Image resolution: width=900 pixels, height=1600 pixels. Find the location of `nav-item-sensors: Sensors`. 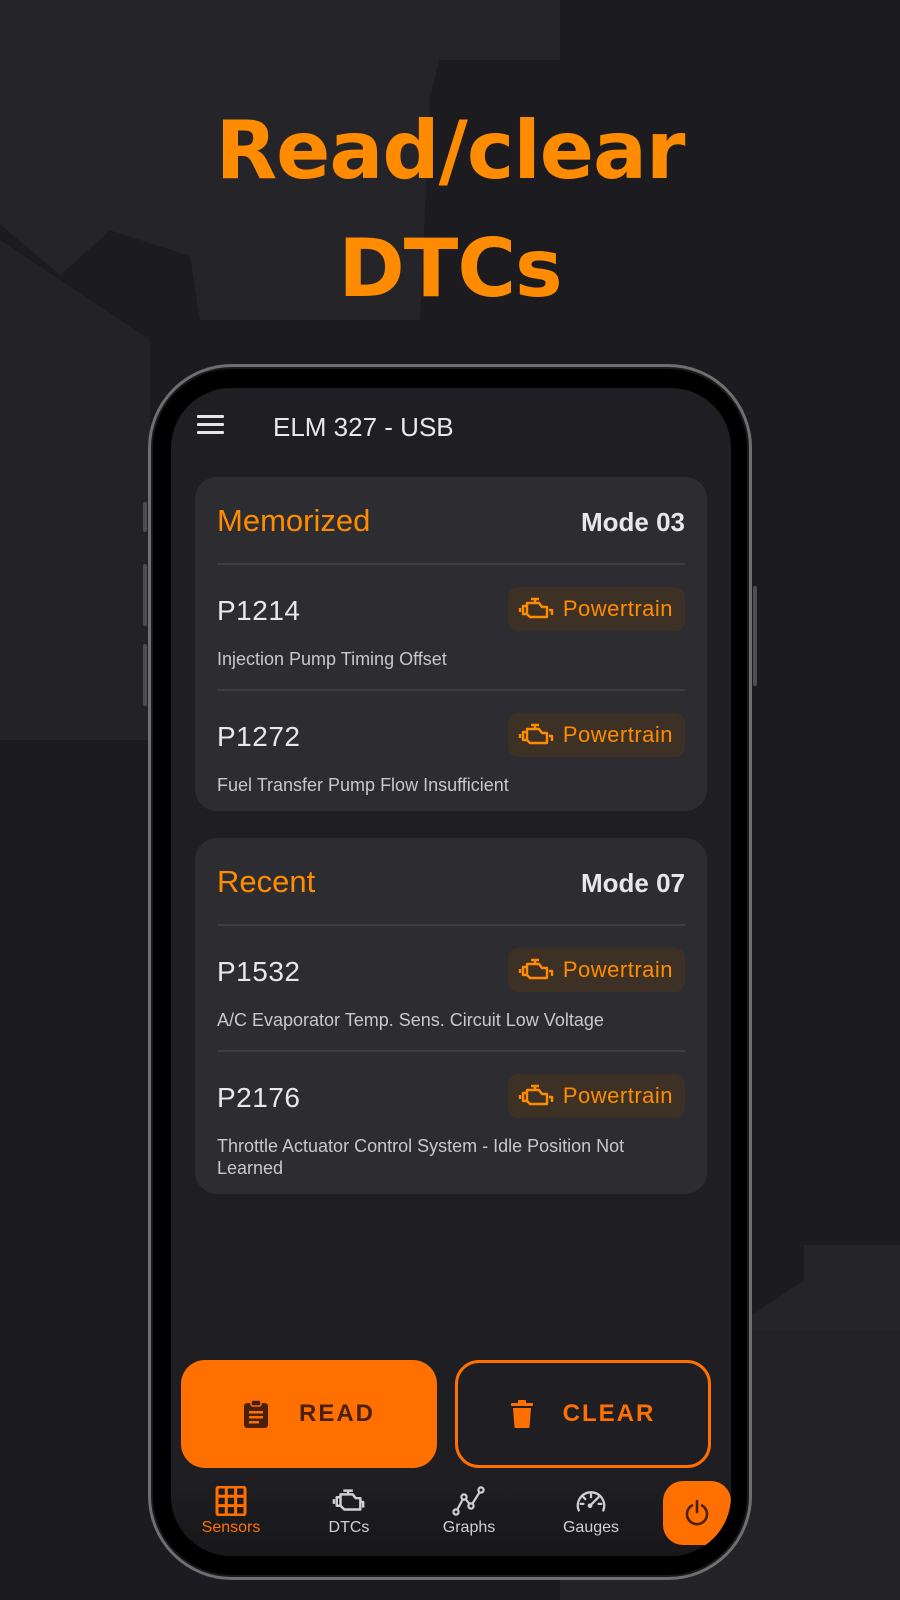

nav-item-sensors: Sensors is located at coordinates (231, 1513).